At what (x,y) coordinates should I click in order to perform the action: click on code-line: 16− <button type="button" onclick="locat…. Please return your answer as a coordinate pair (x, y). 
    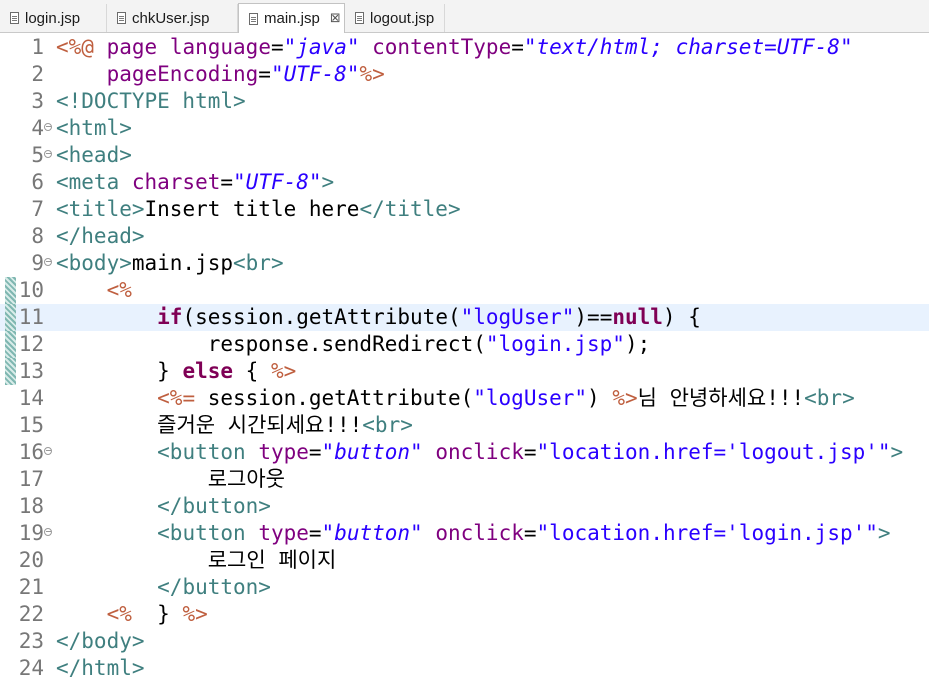
    Looking at the image, I should click on (464, 452).